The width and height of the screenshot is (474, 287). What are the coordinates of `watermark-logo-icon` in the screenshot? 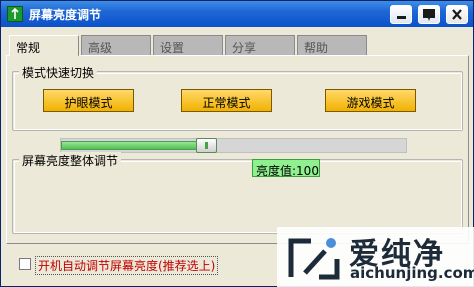 It's located at (314, 259).